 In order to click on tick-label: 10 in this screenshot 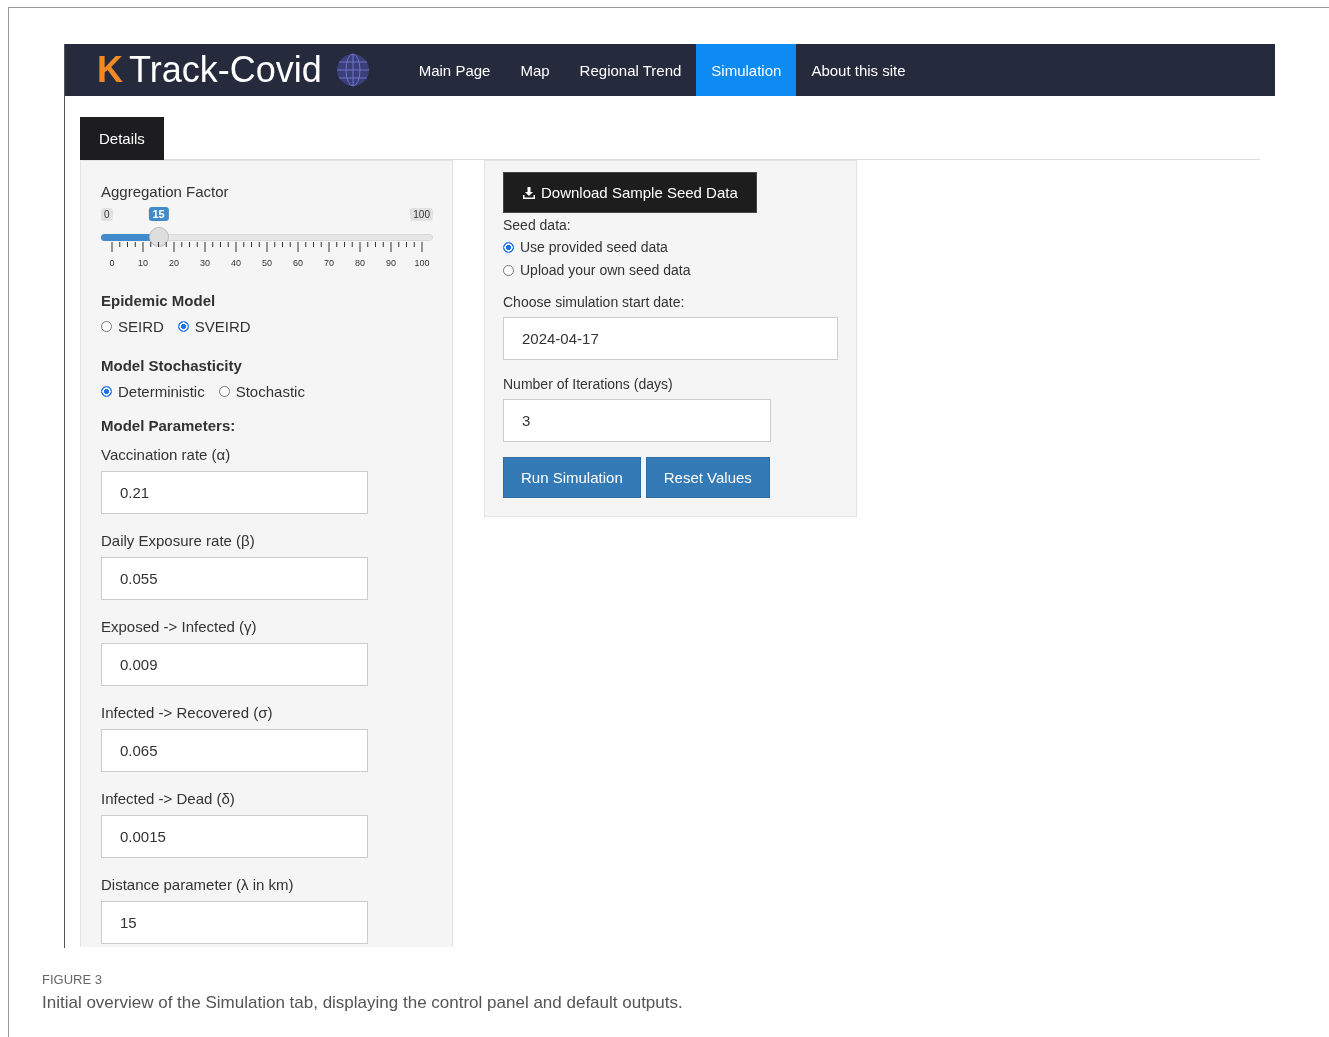, I will do `click(143, 263)`.